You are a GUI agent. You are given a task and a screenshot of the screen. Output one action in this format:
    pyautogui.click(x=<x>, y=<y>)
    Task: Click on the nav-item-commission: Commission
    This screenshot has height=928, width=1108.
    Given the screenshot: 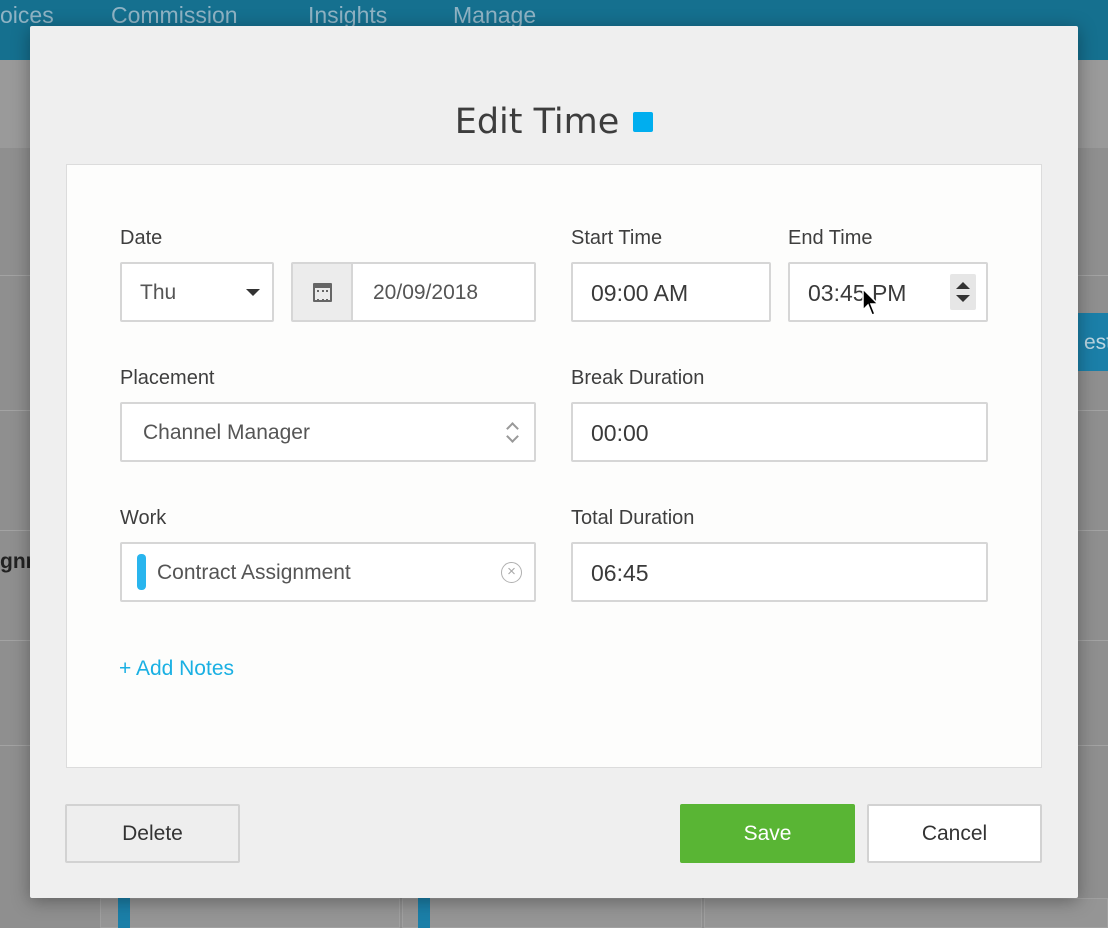 What is the action you would take?
    pyautogui.click(x=174, y=15)
    